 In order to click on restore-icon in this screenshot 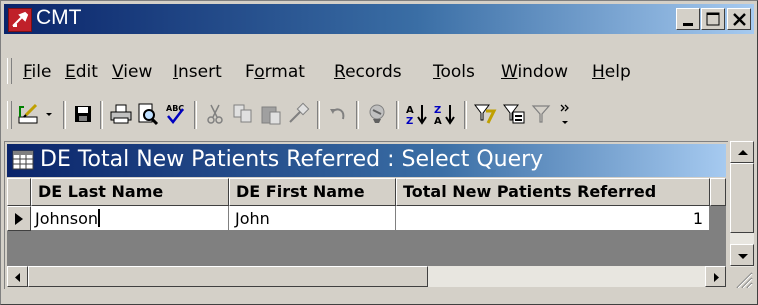, I will do `click(713, 19)`.